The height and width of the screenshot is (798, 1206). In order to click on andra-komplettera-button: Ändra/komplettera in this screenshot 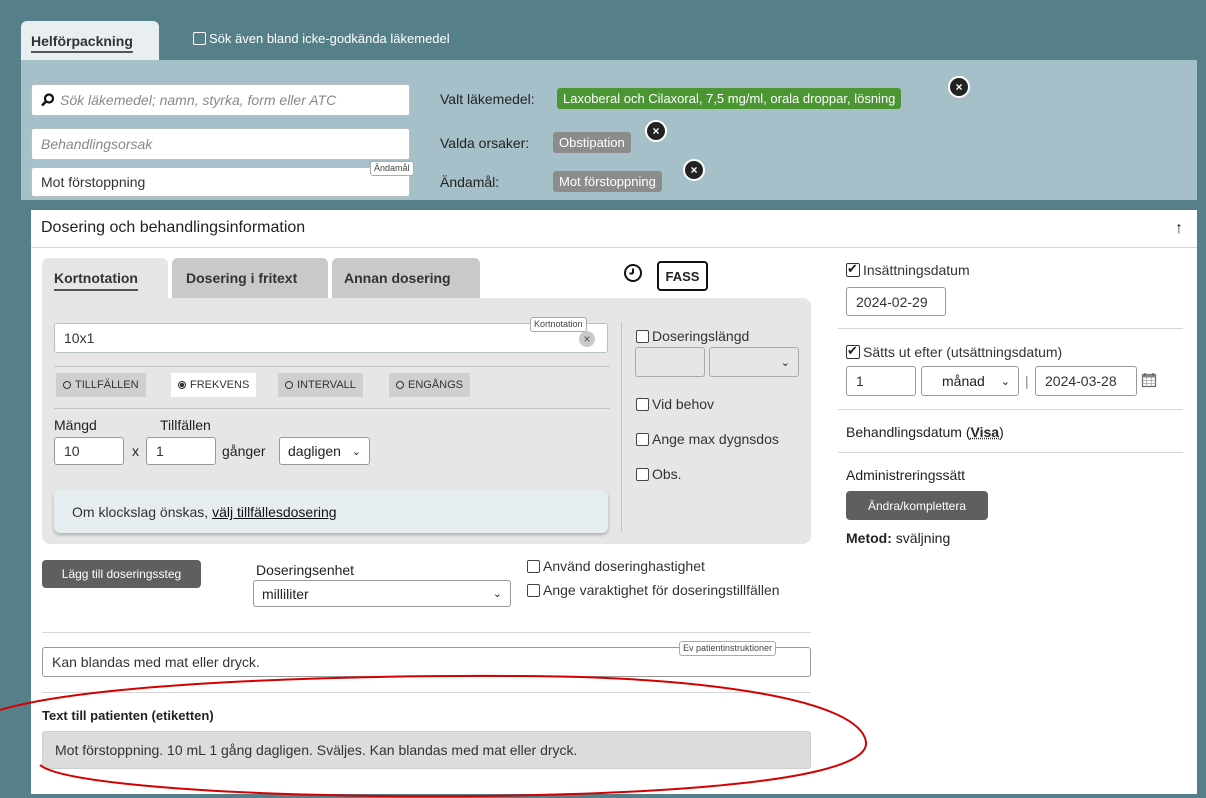, I will do `click(917, 505)`.